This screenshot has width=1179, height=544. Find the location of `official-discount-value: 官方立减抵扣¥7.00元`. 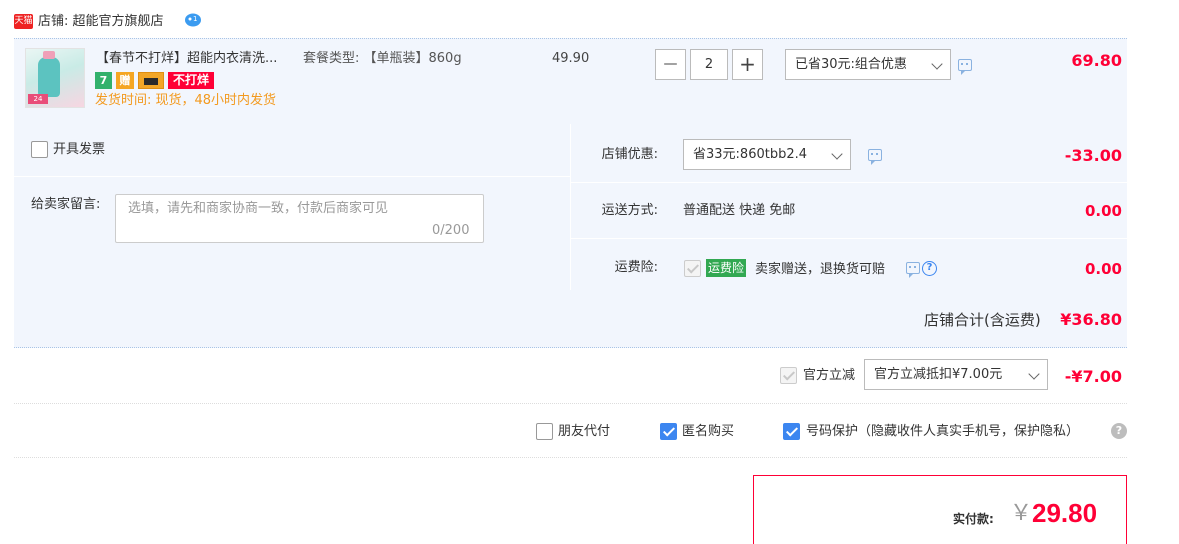

official-discount-value: 官方立减抵扣¥7.00元 is located at coordinates (938, 374).